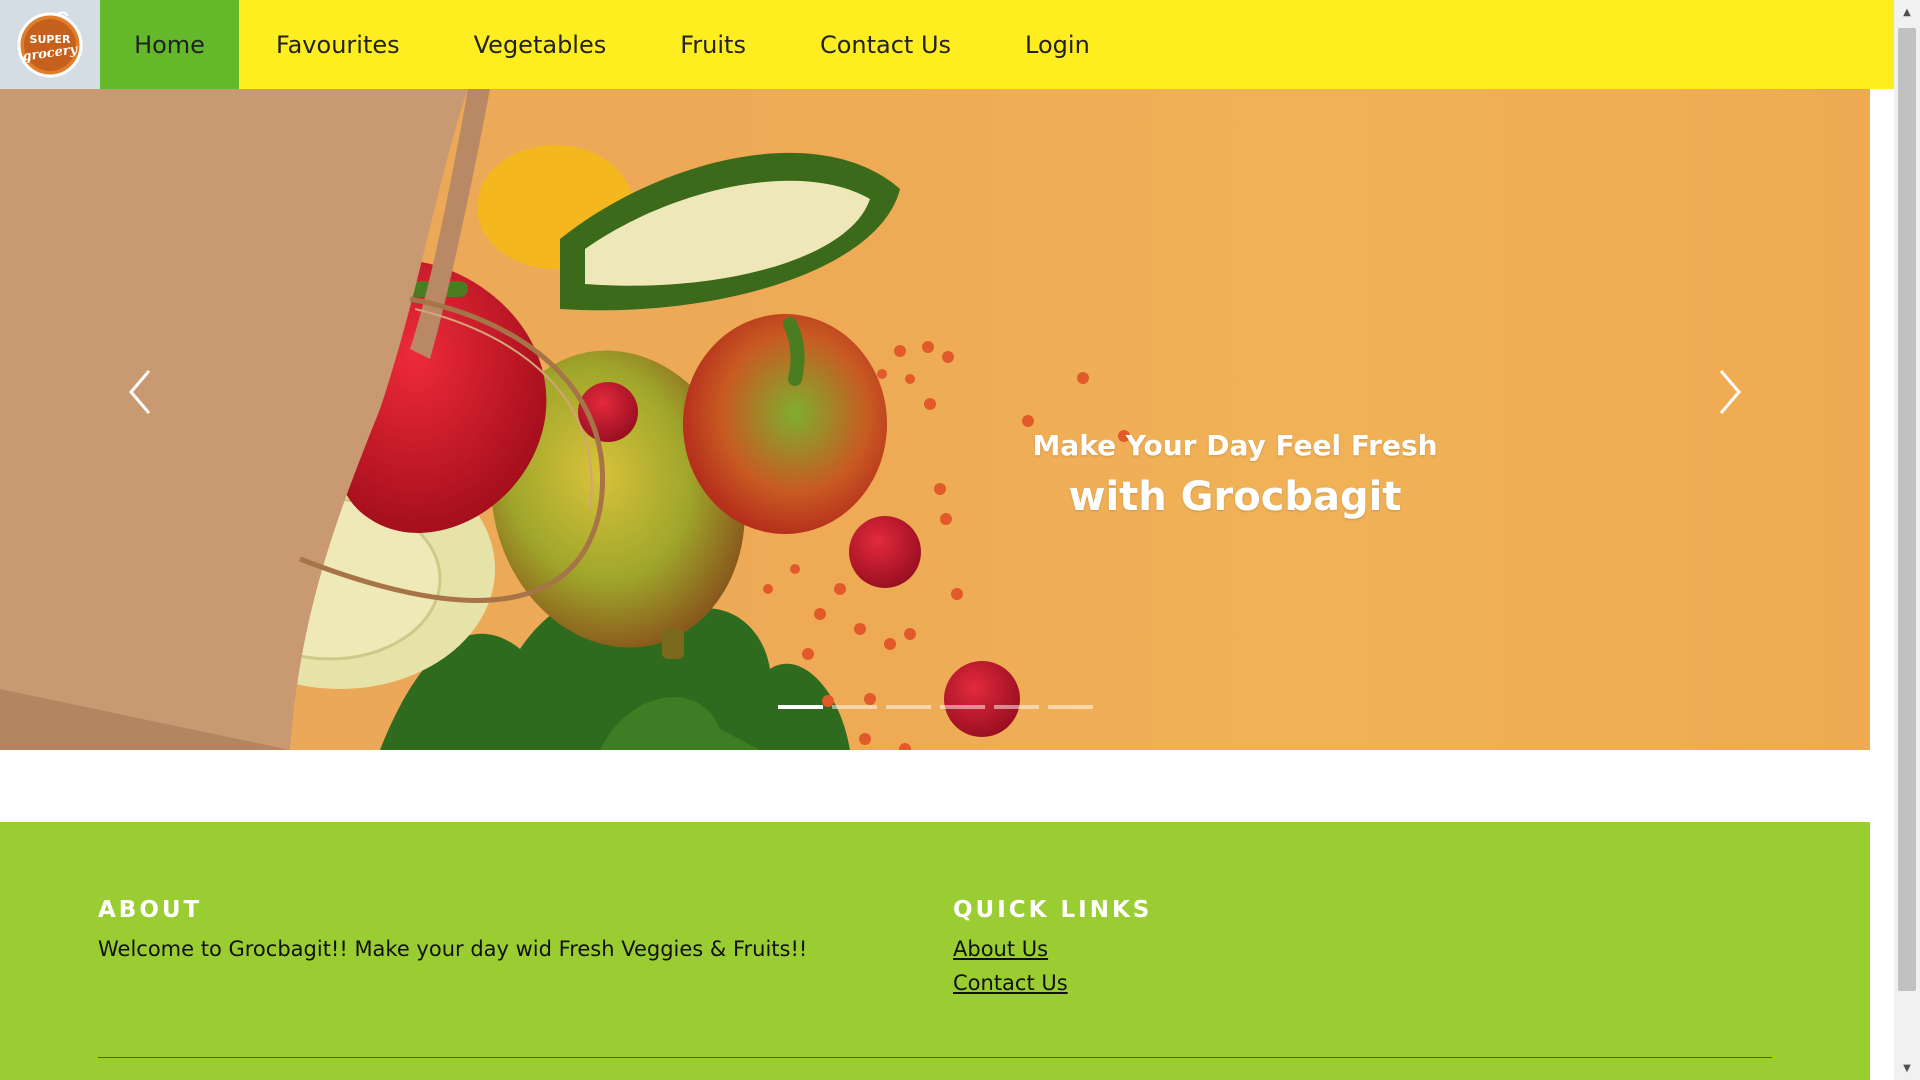 The image size is (1920, 1080). I want to click on footer-link-about-us: About Us, so click(1052, 949).